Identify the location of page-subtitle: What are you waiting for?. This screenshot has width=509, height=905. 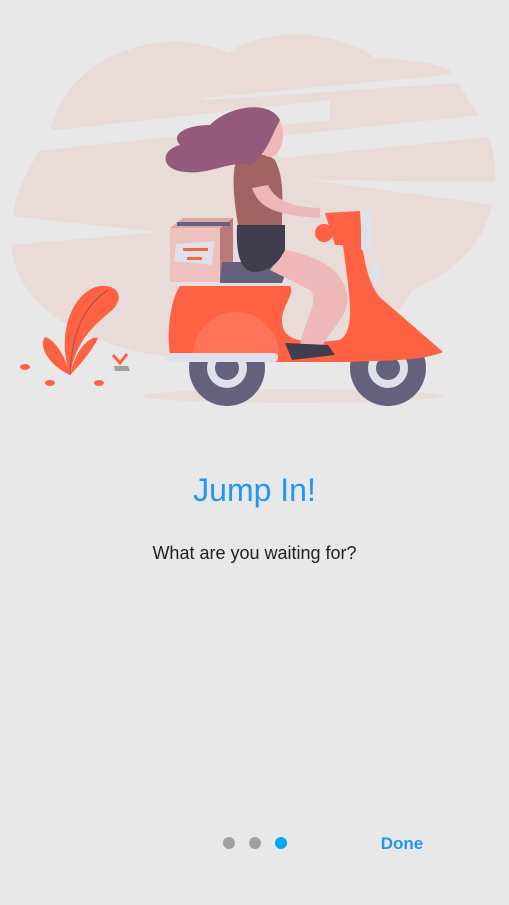
(254, 553).